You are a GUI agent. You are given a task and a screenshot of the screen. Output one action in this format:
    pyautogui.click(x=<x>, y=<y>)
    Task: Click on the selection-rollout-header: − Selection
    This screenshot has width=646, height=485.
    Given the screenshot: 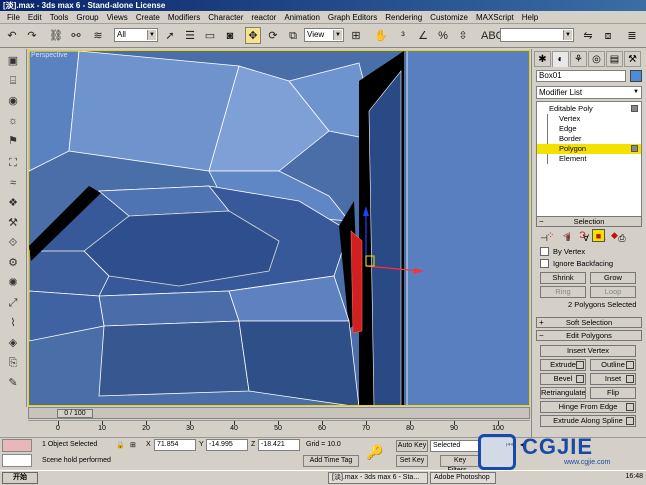 What is the action you would take?
    pyautogui.click(x=589, y=221)
    